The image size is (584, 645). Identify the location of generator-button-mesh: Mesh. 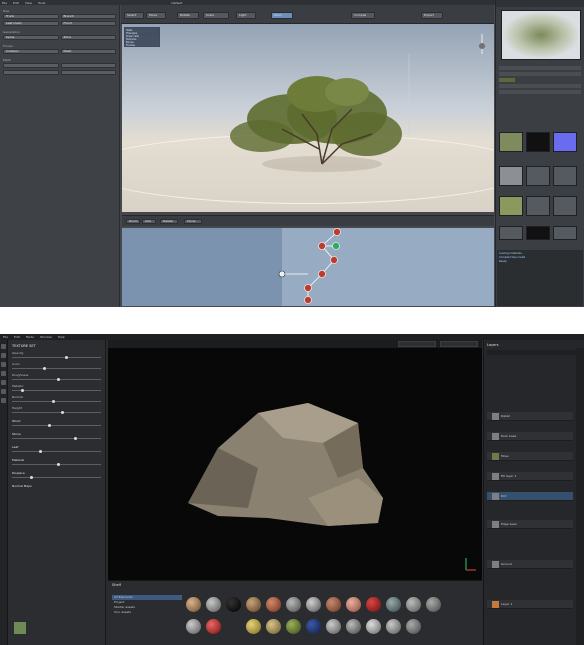
(88, 51).